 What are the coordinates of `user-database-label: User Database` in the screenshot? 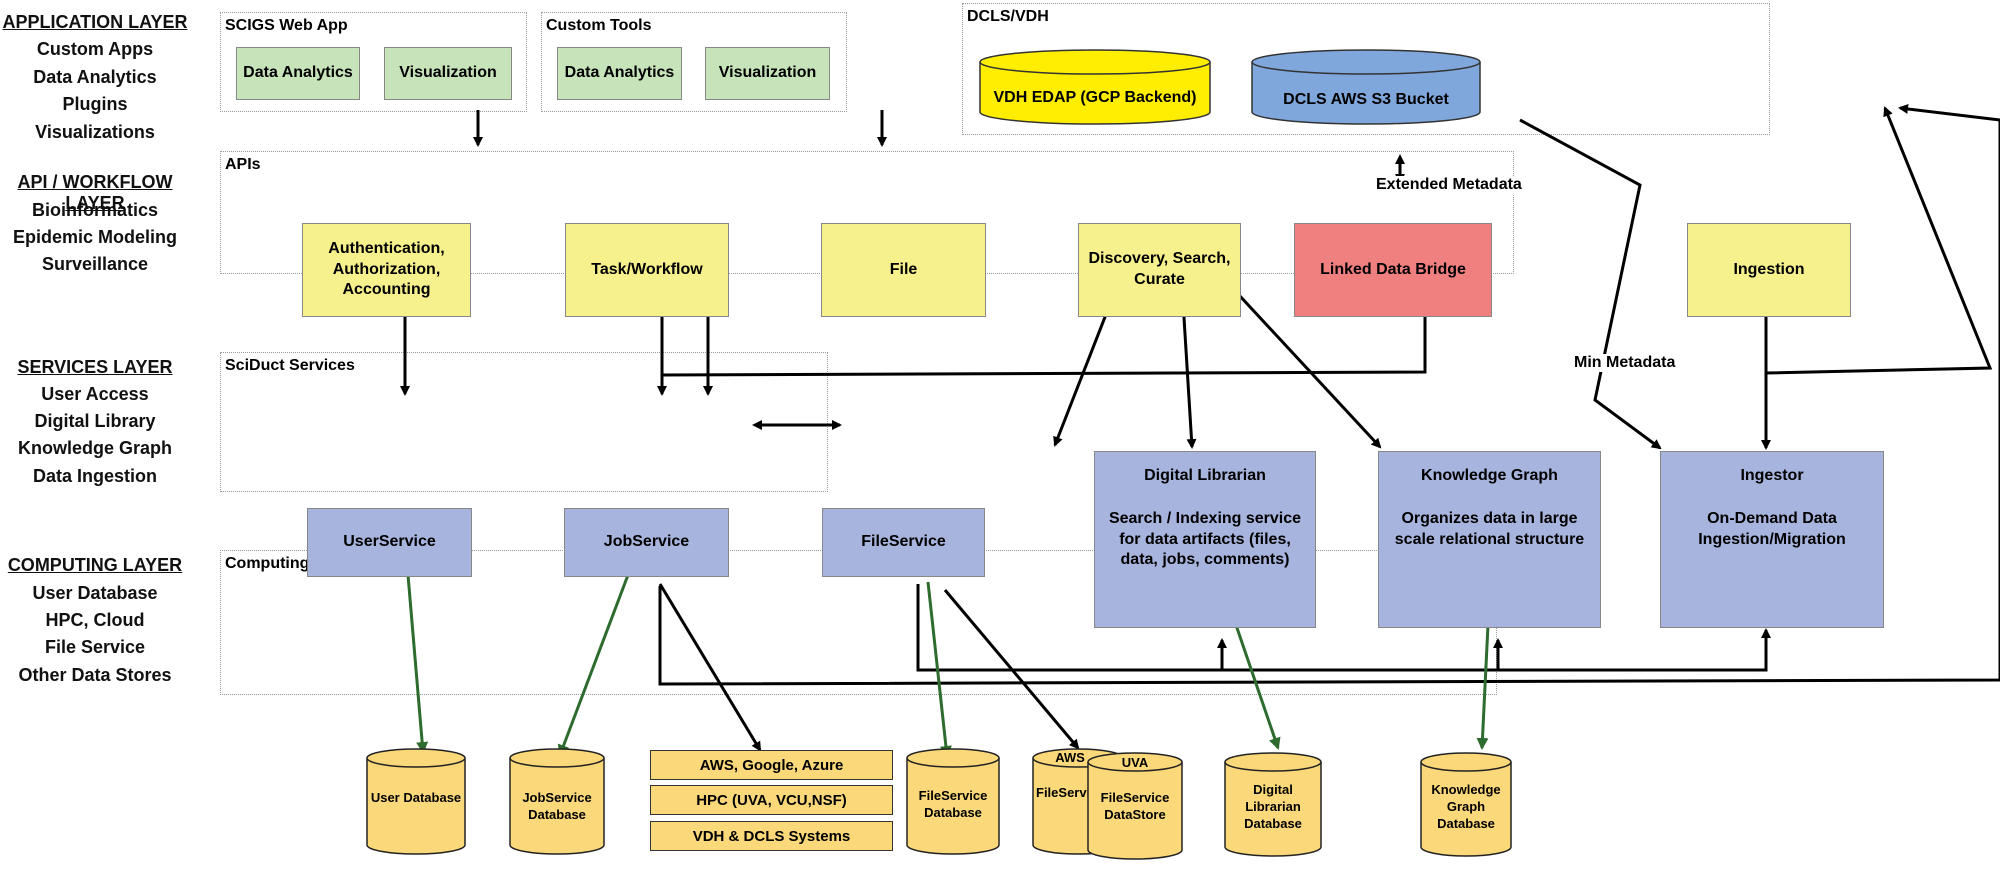 It's located at (416, 797).